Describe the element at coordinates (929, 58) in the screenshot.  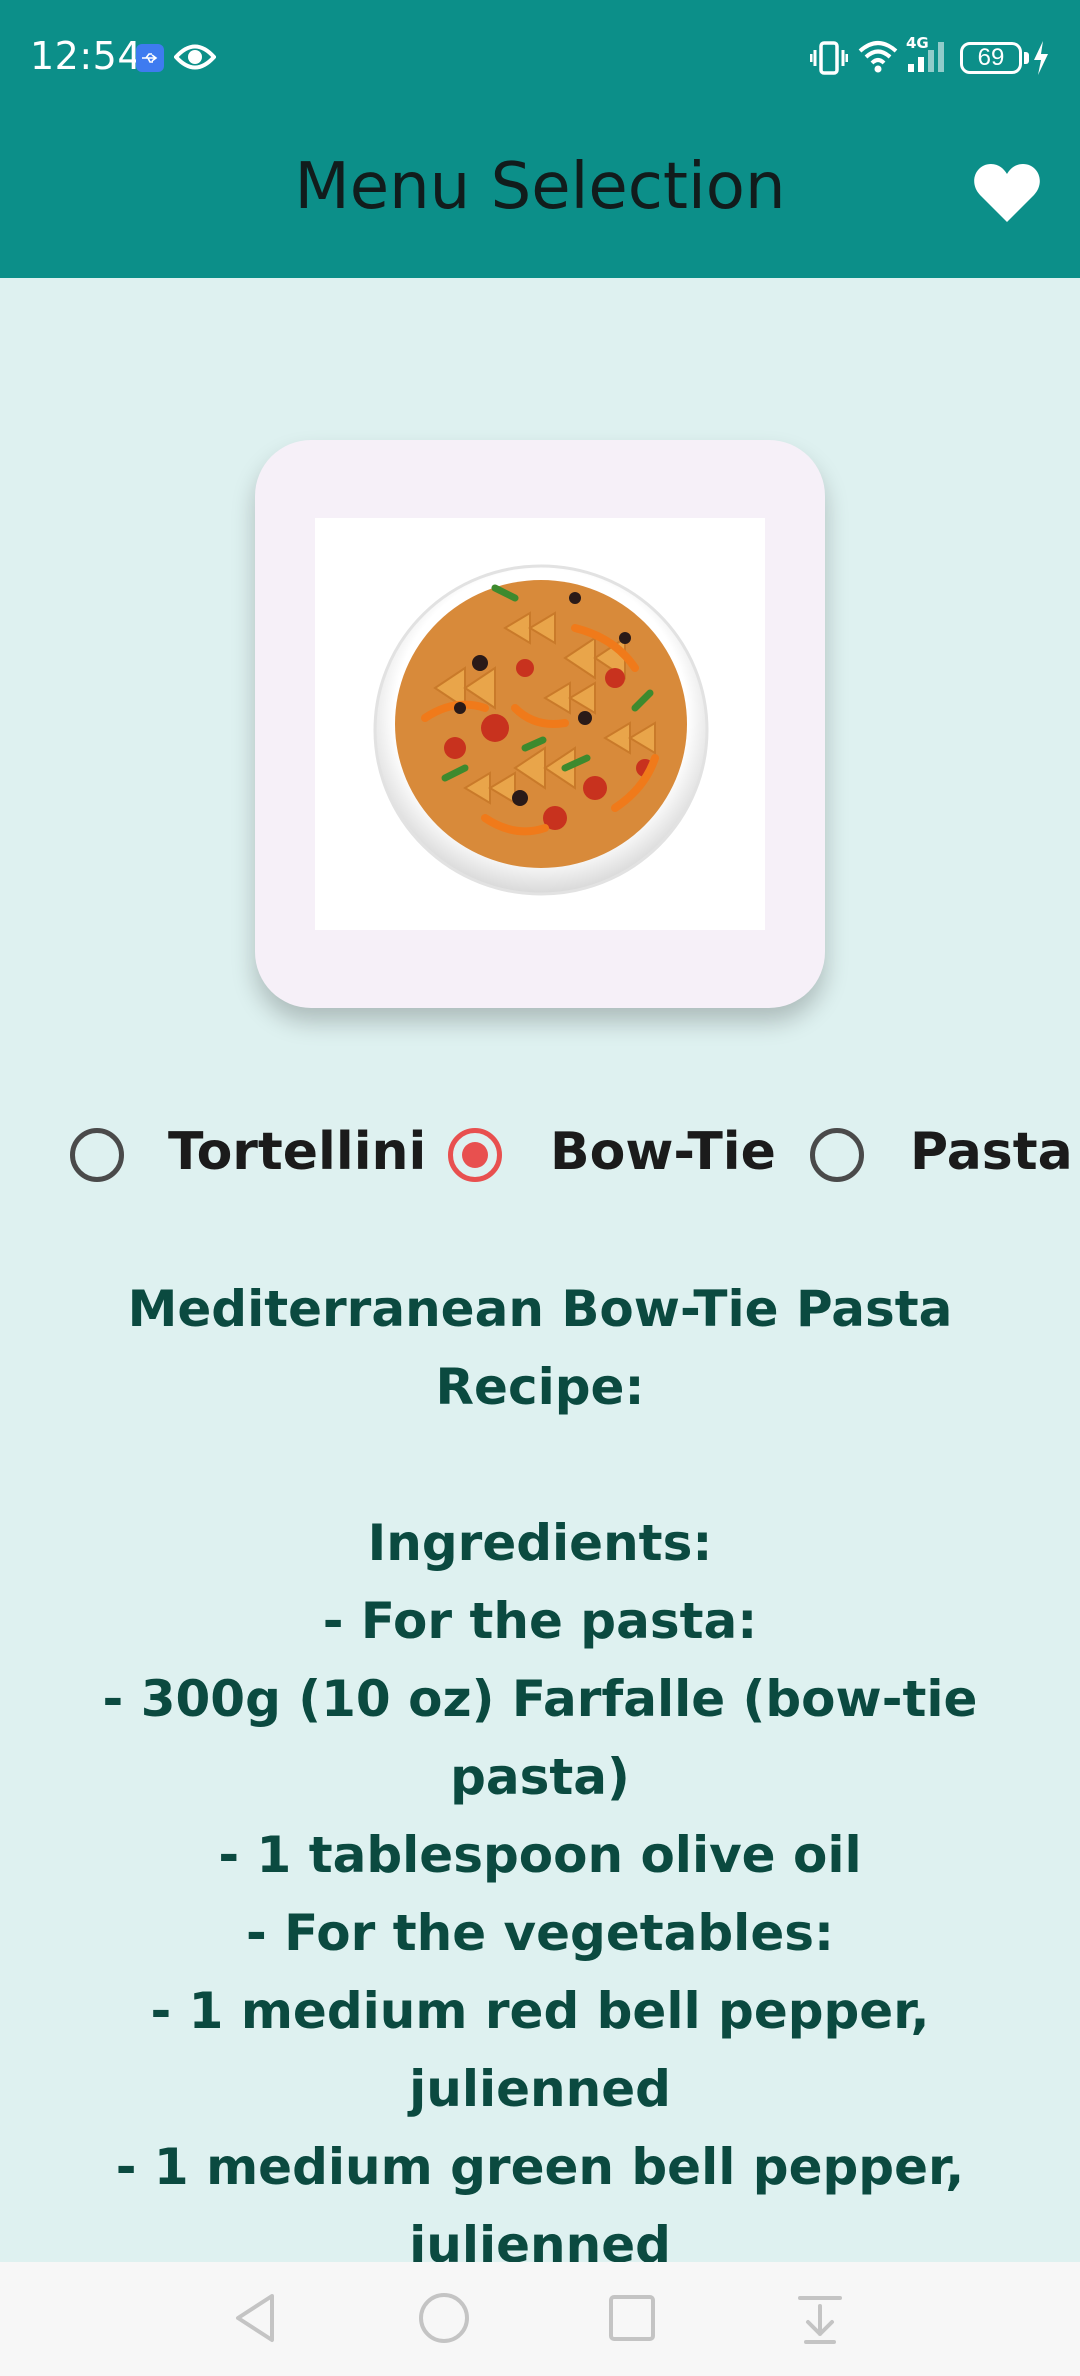
I see `signal-icon` at that location.